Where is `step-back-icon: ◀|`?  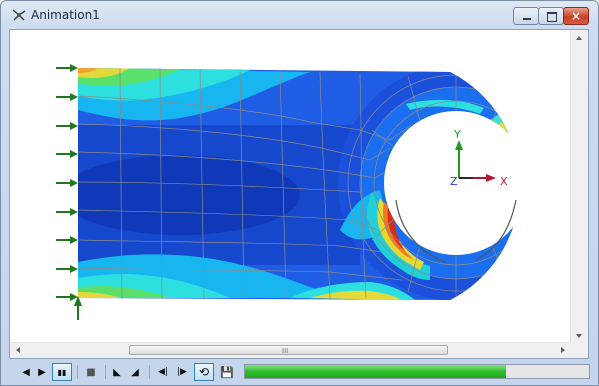 step-back-icon: ◀| is located at coordinates (163, 372).